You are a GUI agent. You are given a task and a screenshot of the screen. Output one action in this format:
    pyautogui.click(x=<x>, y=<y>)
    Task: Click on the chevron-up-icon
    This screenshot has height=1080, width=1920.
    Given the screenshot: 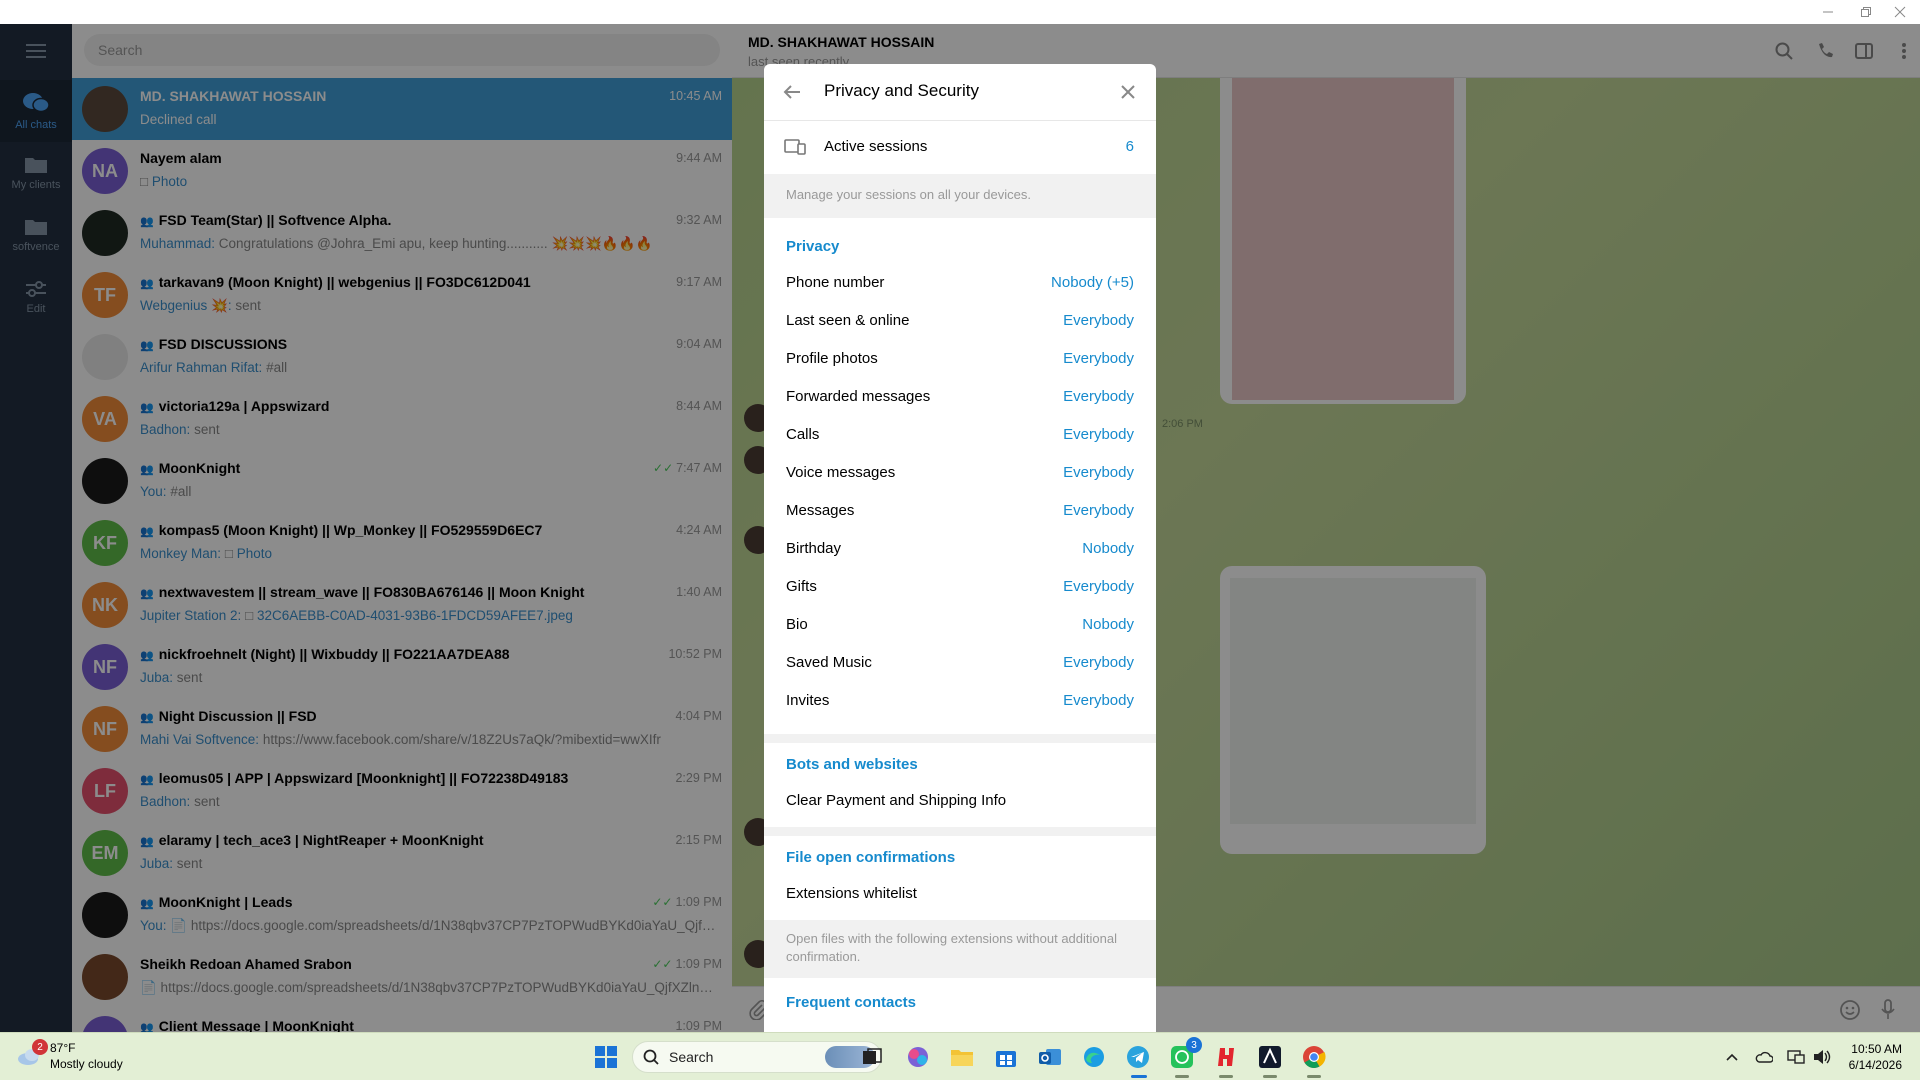 What is the action you would take?
    pyautogui.click(x=1732, y=1057)
    